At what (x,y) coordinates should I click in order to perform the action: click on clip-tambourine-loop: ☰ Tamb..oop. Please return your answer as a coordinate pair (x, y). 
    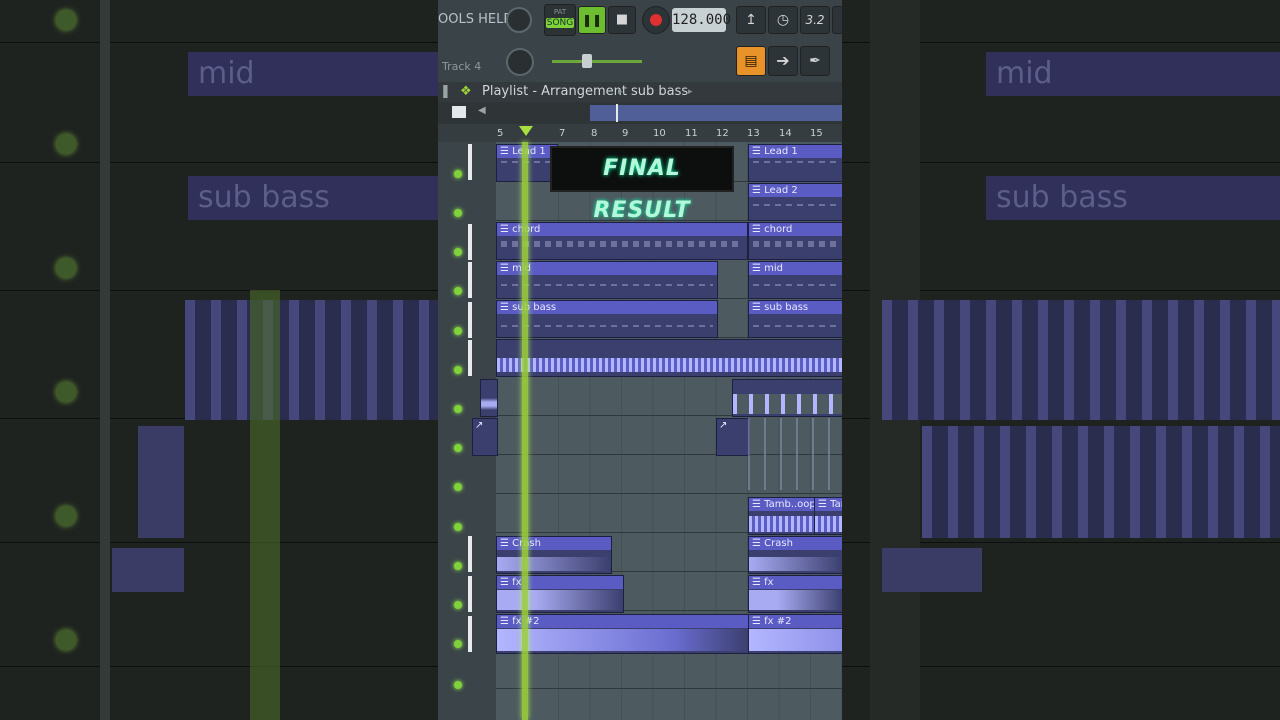
    Looking at the image, I should click on (782, 516).